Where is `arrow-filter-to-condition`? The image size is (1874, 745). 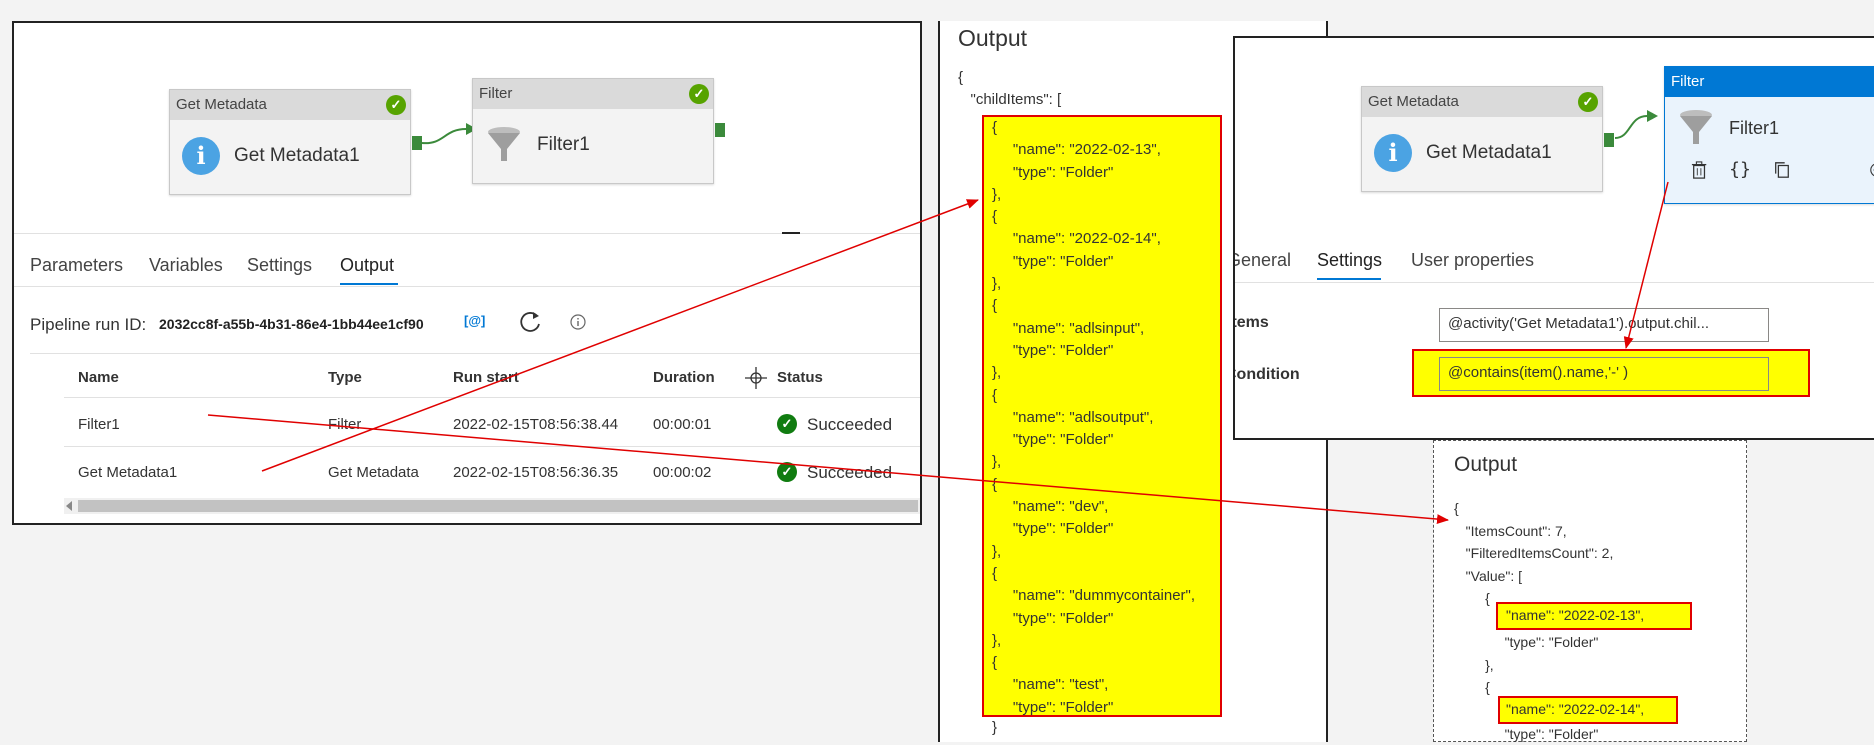
arrow-filter-to-condition is located at coordinates (1646, 265).